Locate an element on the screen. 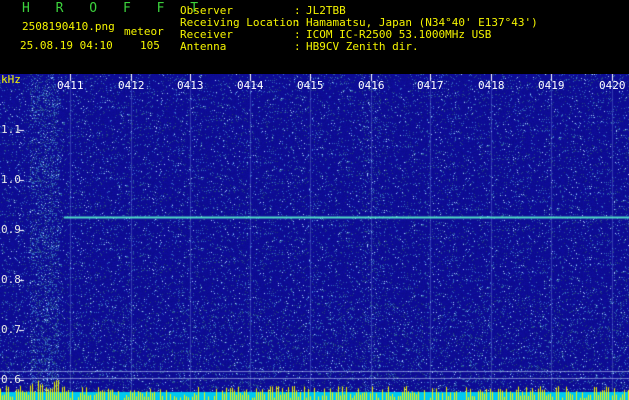 The image size is (629, 400). freq-tick-label: 0.8 is located at coordinates (11, 279).